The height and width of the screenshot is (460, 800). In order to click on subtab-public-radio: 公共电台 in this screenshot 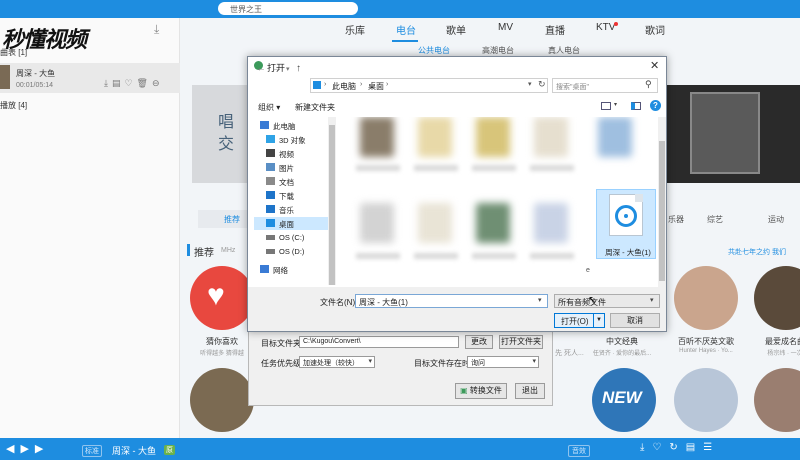, I will do `click(434, 50)`.